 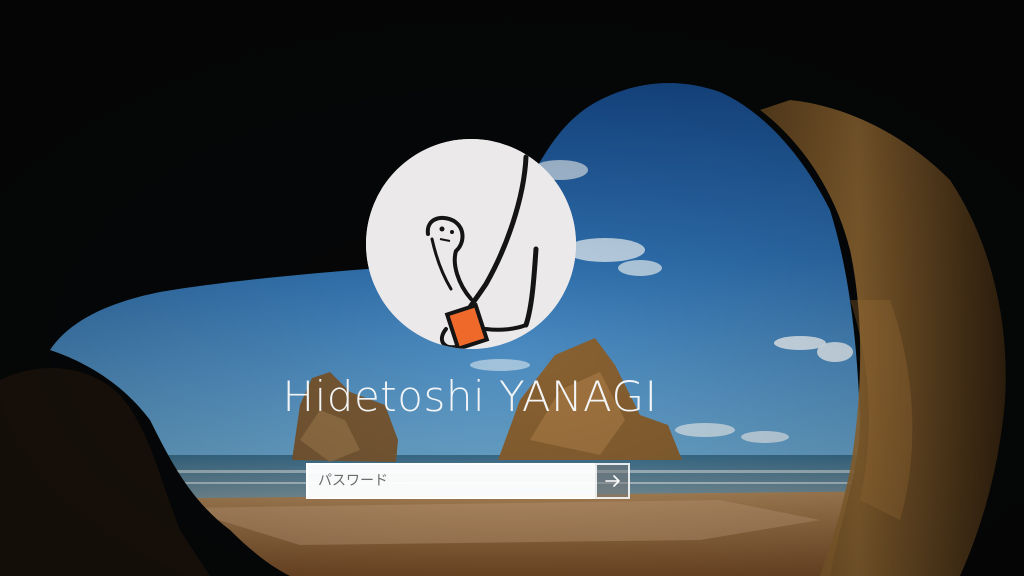 What do you see at coordinates (470, 396) in the screenshot?
I see `user-name: Hidetoshi YANAGI` at bounding box center [470, 396].